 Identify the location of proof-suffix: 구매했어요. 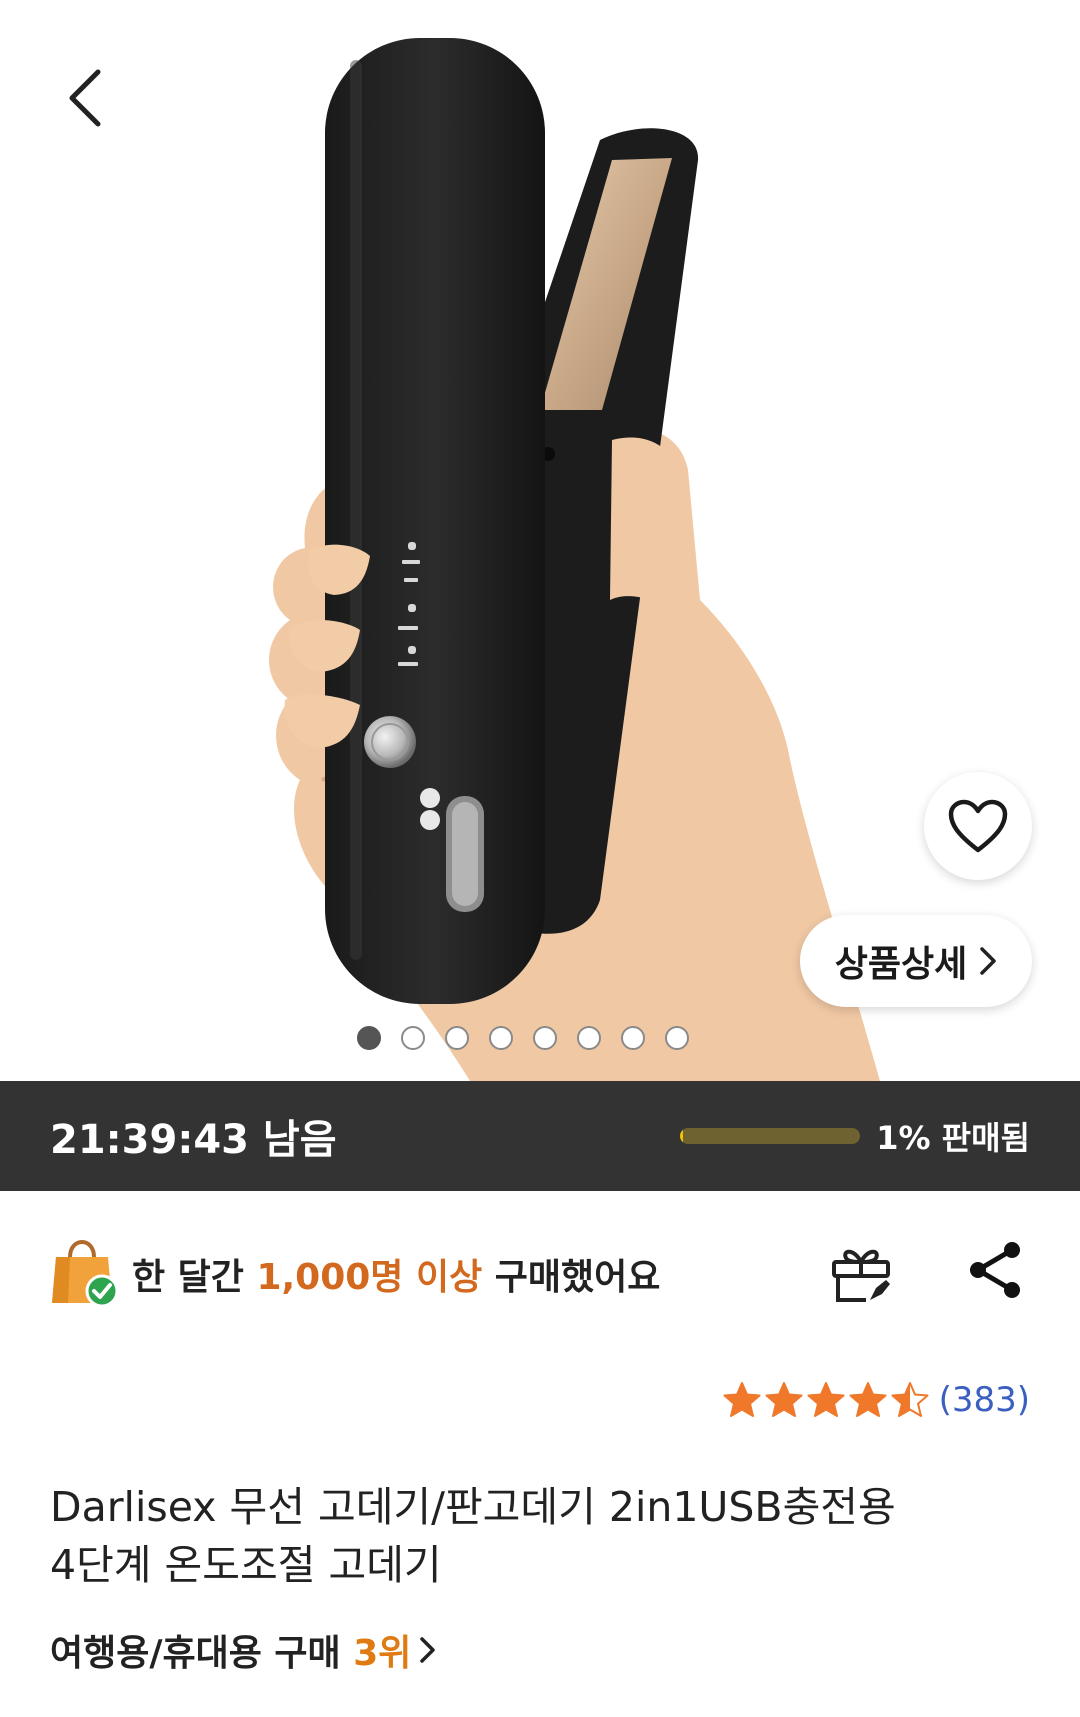
(571, 1277).